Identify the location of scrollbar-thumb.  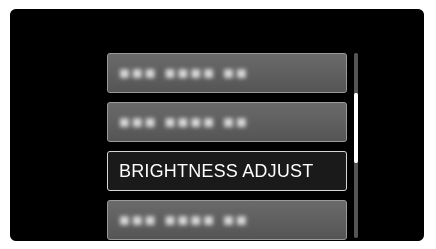
(356, 128).